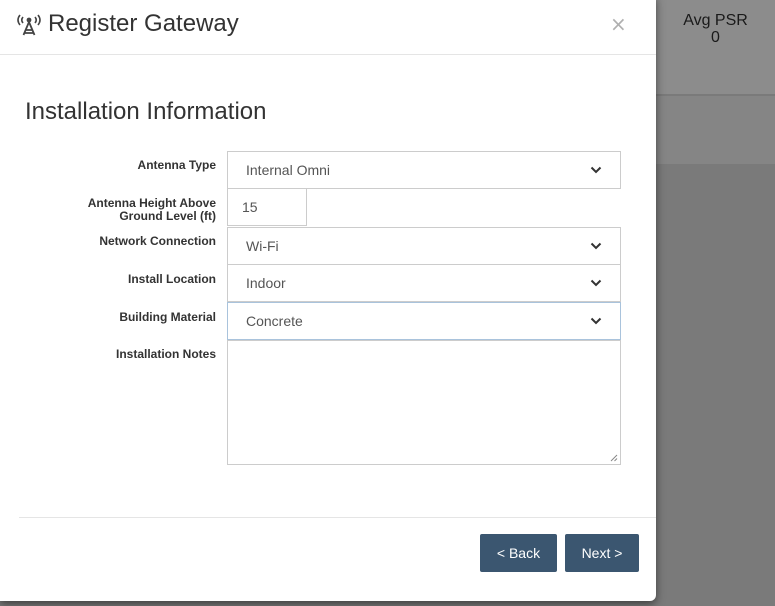 The width and height of the screenshot is (775, 606). Describe the element at coordinates (171, 279) in the screenshot. I see `install-location-label: Install Location` at that location.